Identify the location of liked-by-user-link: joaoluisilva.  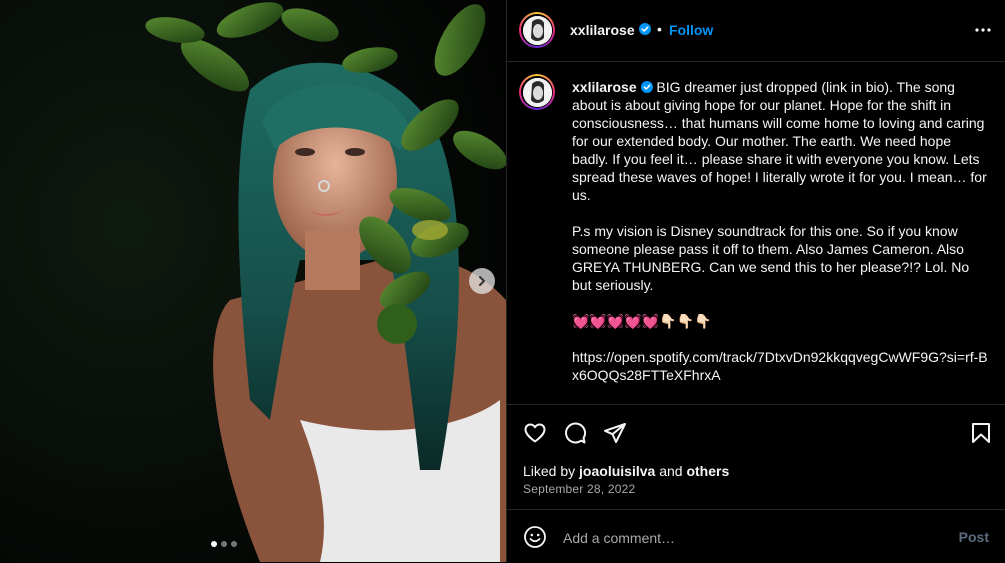
(617, 471).